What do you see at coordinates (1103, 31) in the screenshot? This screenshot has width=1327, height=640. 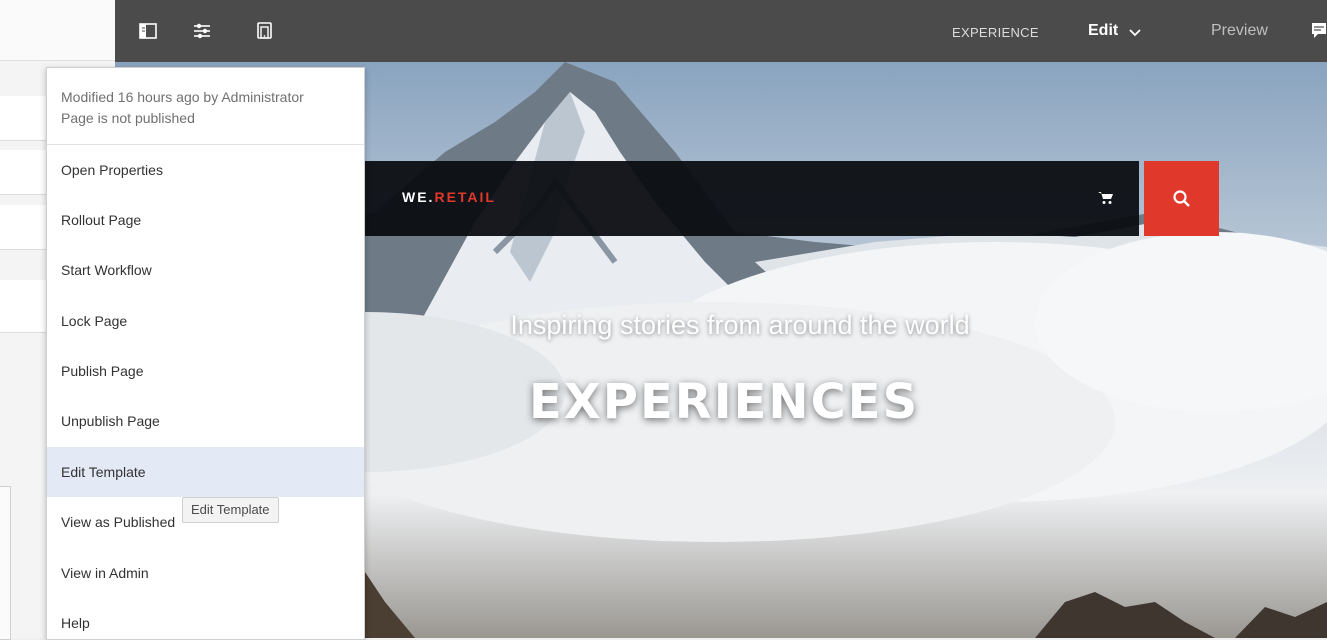 I see `mode-selector: Edit` at bounding box center [1103, 31].